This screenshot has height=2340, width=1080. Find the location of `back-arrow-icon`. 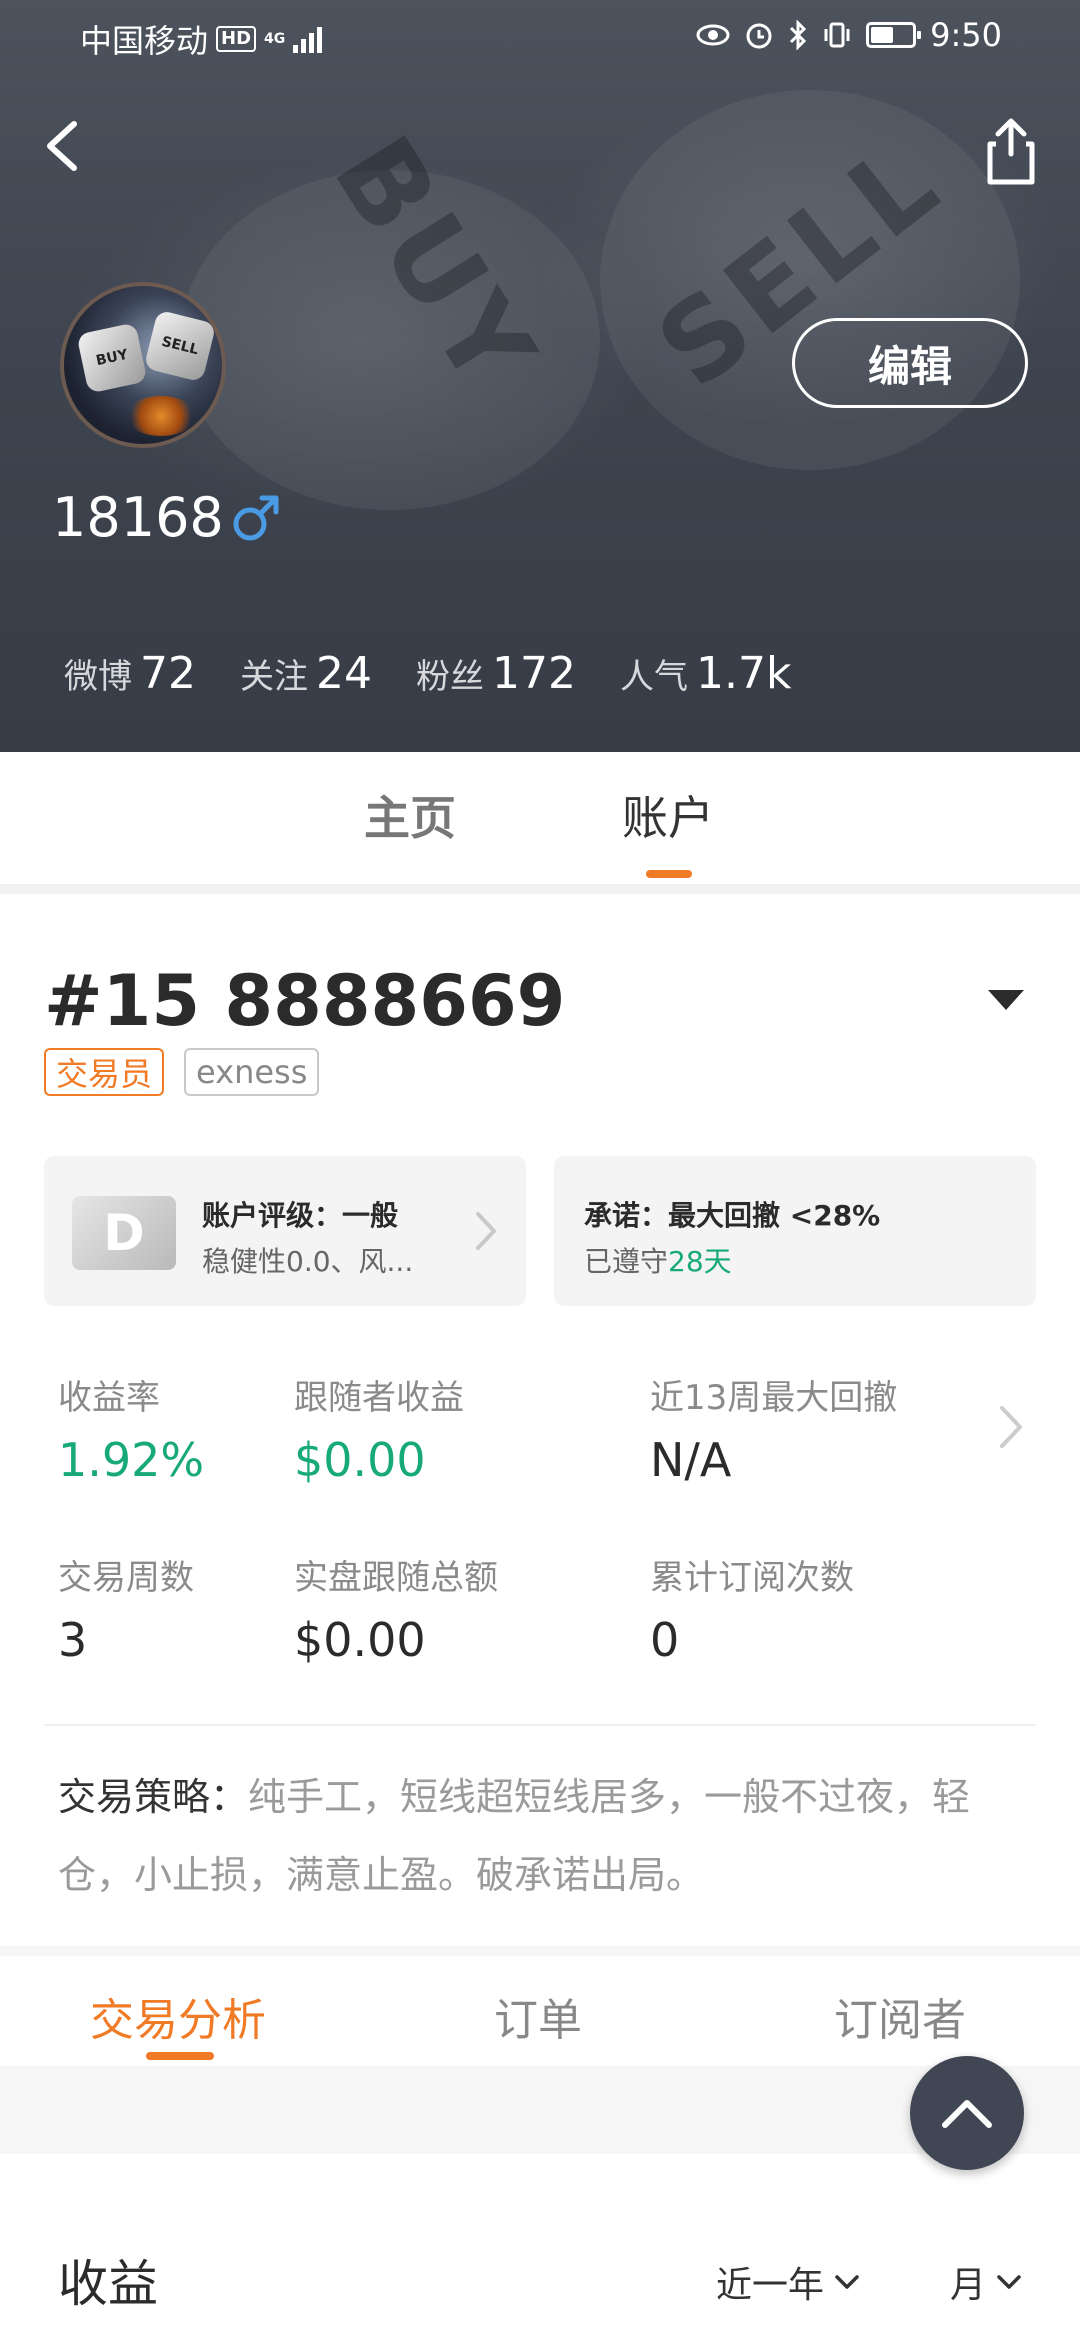

back-arrow-icon is located at coordinates (66, 145).